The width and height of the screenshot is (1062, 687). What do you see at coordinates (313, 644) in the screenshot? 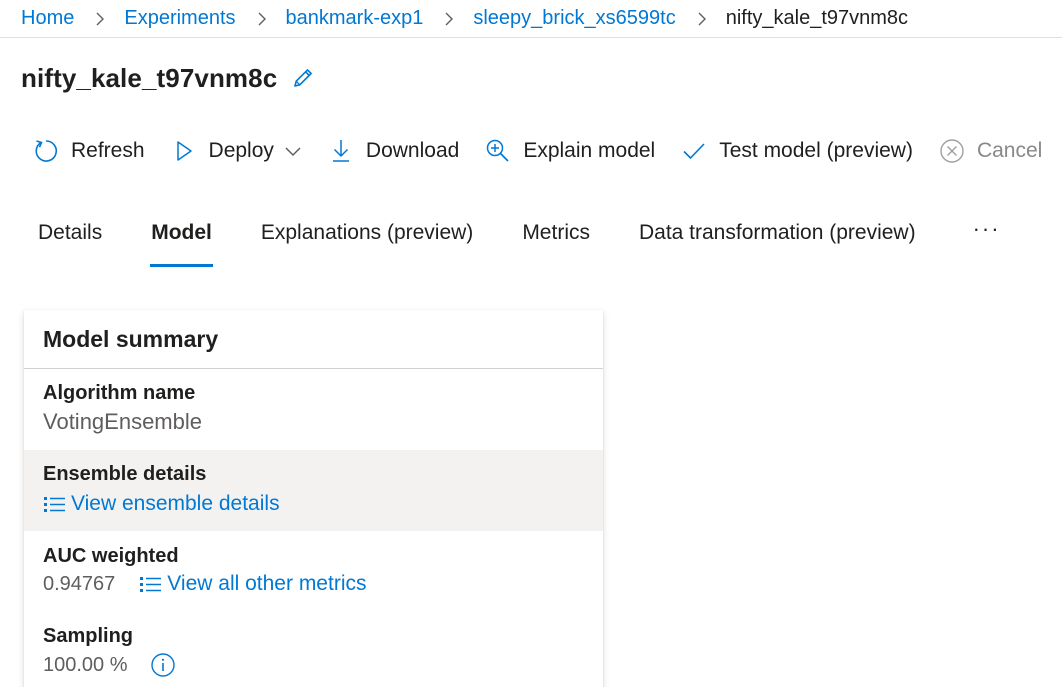
I see `sampling-section: Sampling 100.00 %` at bounding box center [313, 644].